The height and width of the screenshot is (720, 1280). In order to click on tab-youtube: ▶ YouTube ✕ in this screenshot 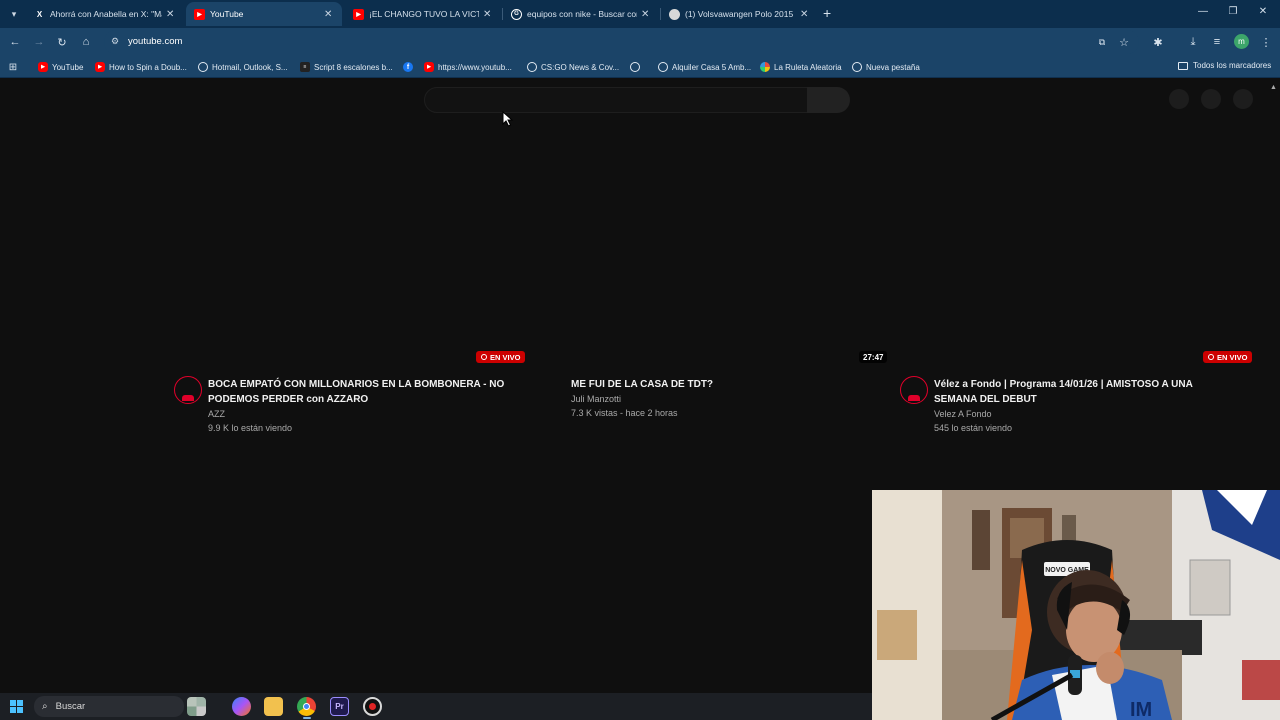, I will do `click(264, 14)`.